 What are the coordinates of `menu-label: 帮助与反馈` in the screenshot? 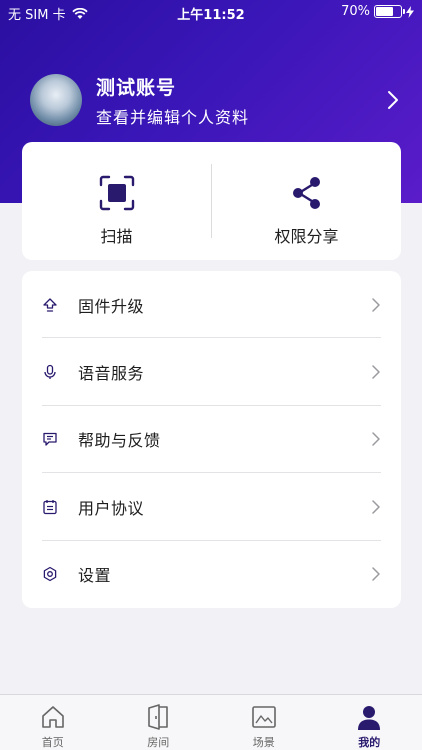 It's located at (119, 441).